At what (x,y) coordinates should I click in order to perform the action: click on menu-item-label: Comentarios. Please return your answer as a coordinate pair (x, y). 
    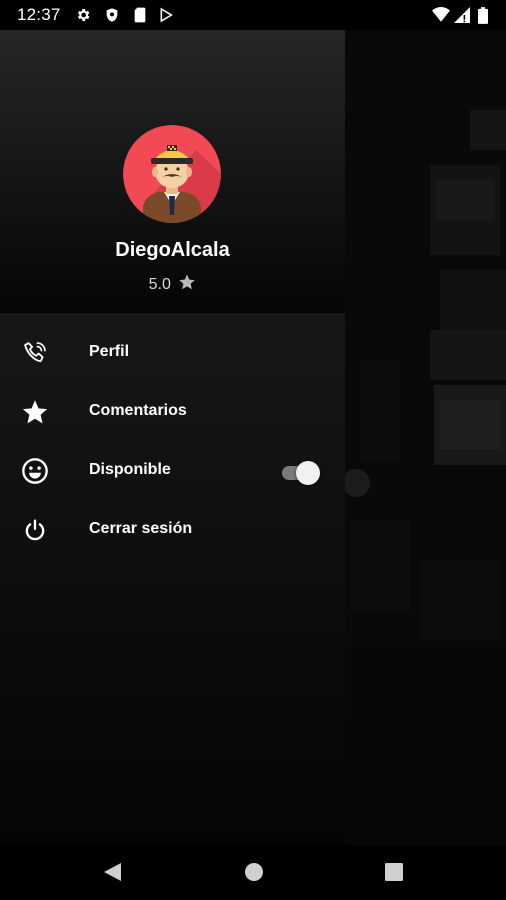
    Looking at the image, I should click on (138, 410).